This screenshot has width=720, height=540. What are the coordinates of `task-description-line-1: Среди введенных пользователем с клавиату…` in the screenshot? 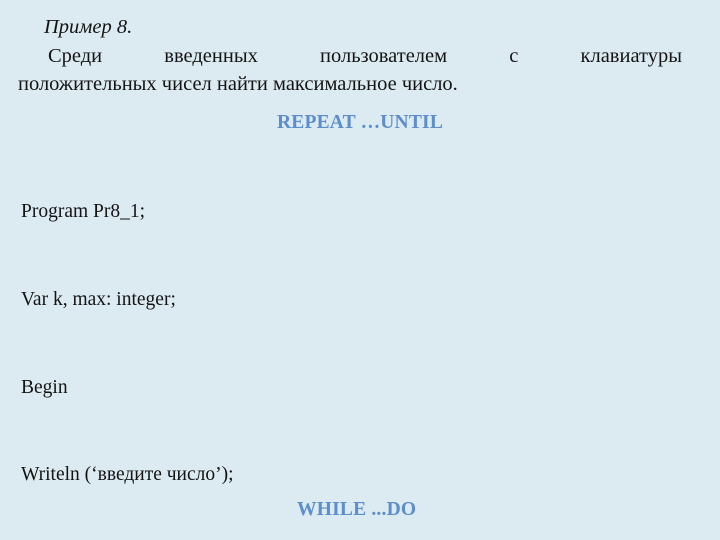 It's located at (365, 56).